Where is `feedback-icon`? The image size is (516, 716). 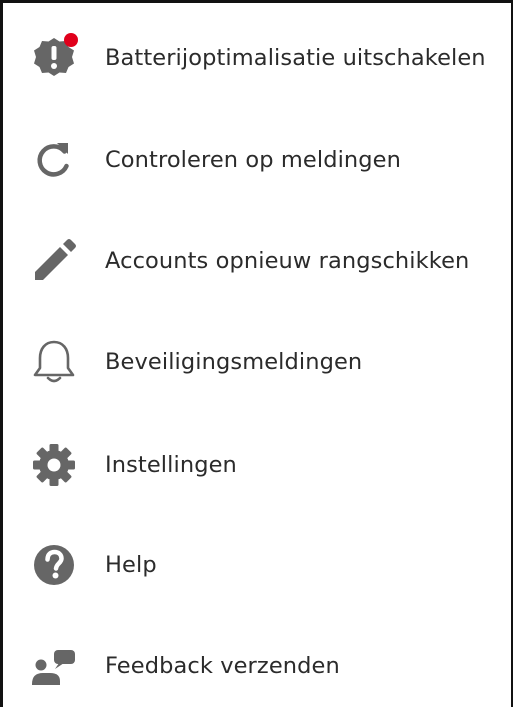
feedback-icon is located at coordinates (54, 666).